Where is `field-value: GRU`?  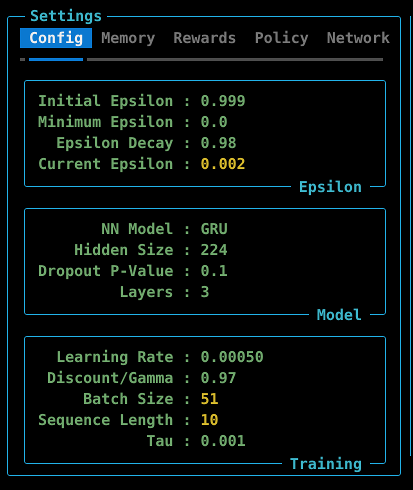 field-value: GRU is located at coordinates (214, 229).